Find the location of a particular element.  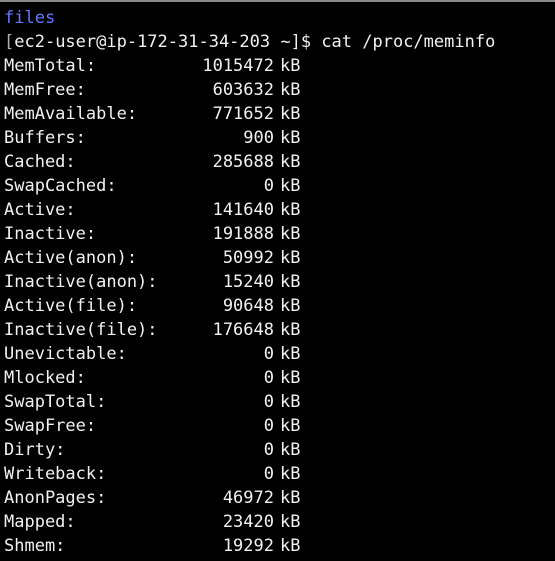

meminfo-key: SwapFree: is located at coordinates (50, 426).